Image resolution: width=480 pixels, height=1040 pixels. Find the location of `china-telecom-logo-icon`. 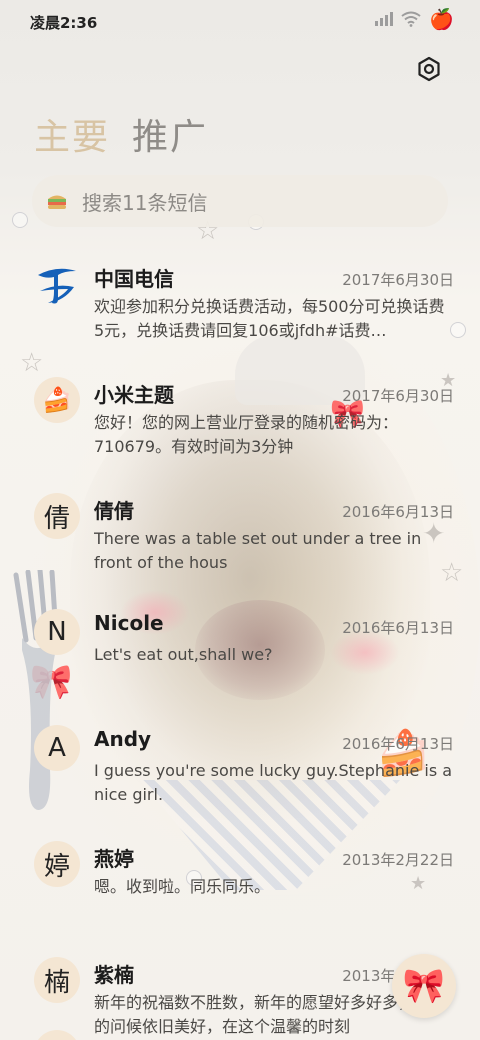

china-telecom-logo-icon is located at coordinates (57, 286).